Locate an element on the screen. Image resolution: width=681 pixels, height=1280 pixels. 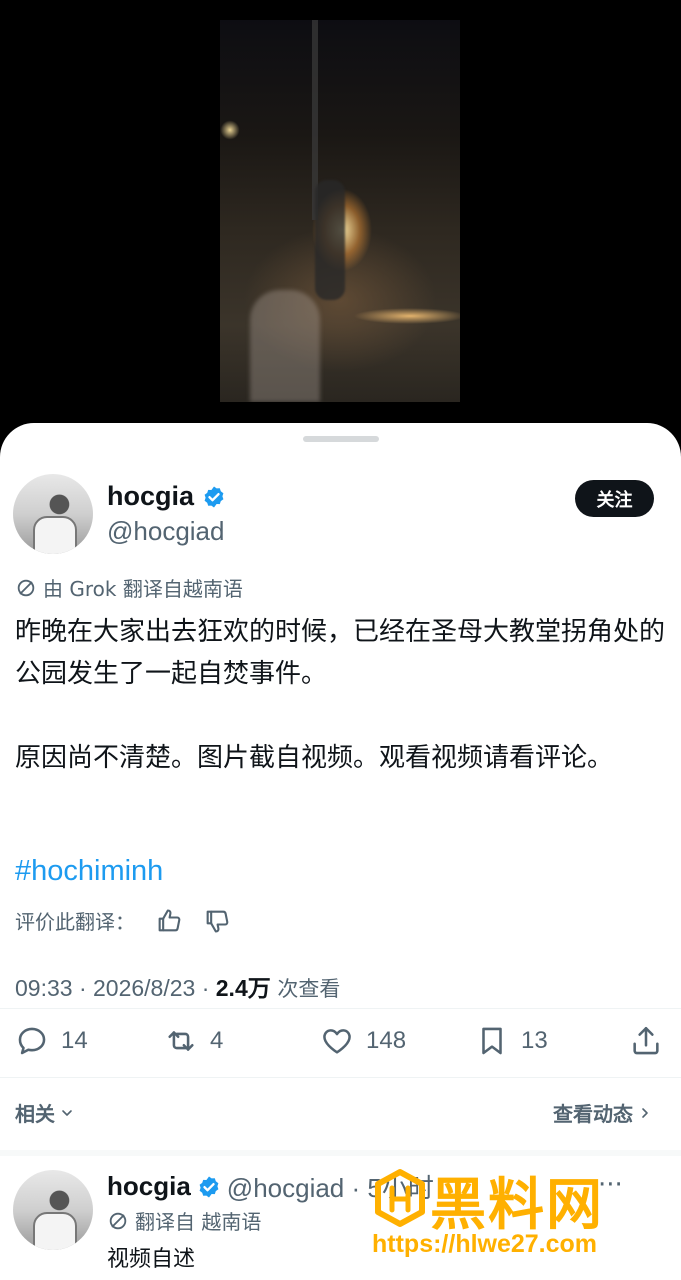
avatar is located at coordinates (53, 514).